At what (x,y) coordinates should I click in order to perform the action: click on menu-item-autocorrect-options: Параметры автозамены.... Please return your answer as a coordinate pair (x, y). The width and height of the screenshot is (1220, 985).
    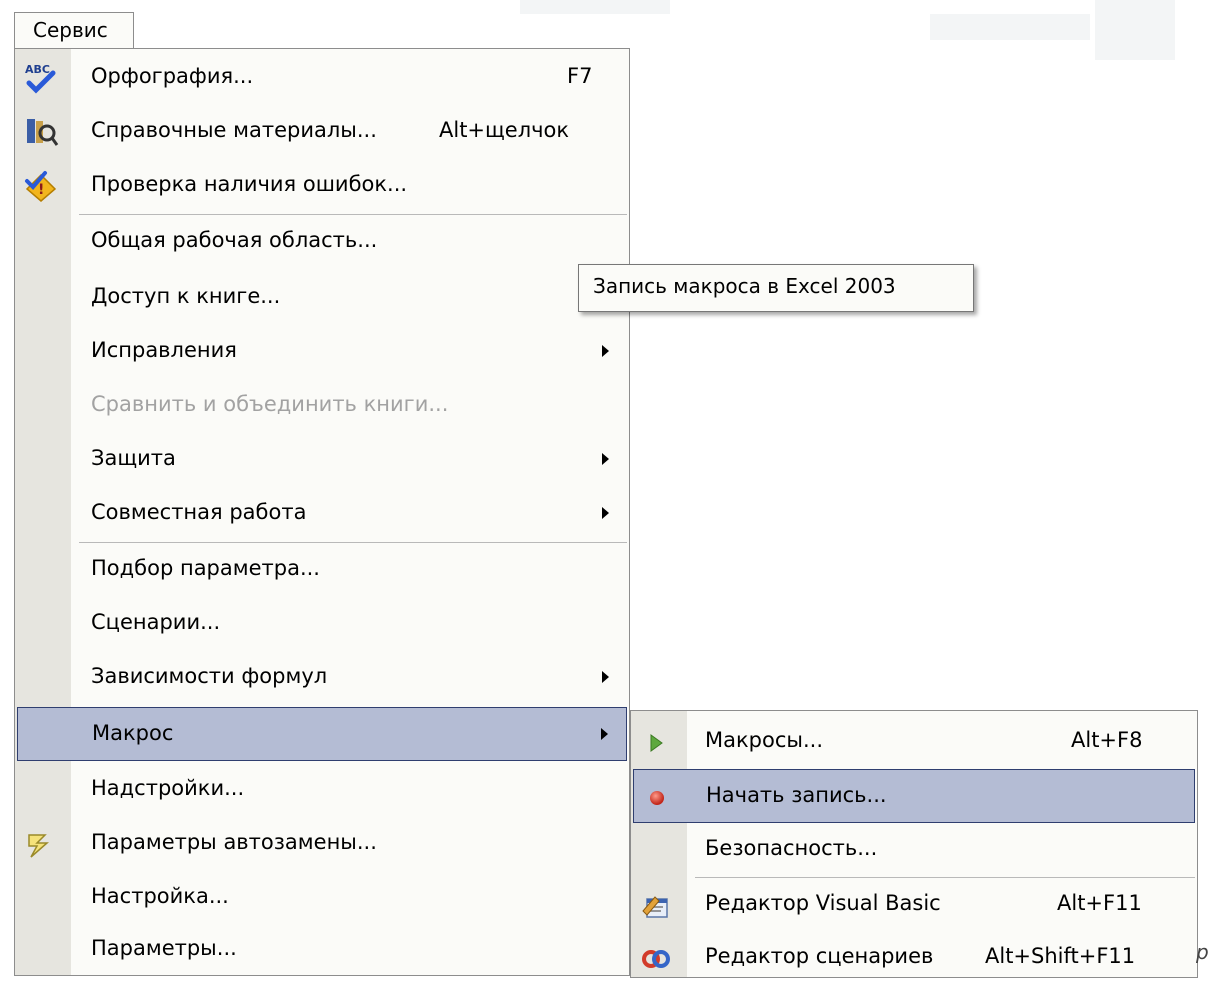
    Looking at the image, I should click on (322, 844).